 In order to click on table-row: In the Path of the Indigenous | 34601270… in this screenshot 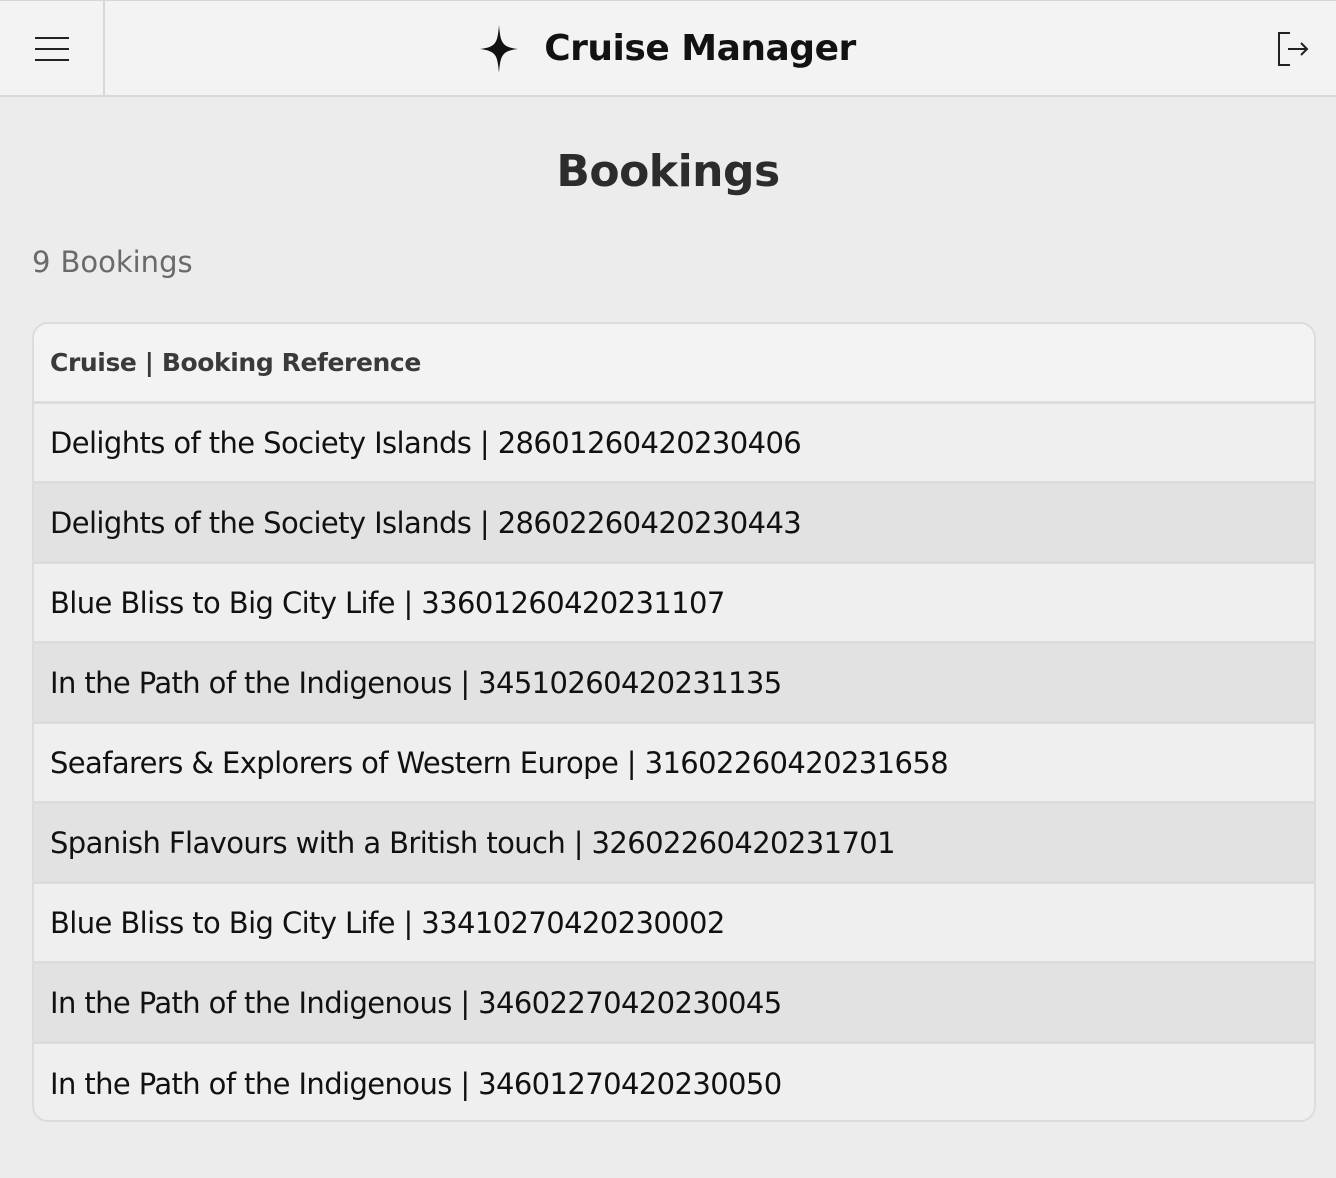, I will do `click(674, 1082)`.